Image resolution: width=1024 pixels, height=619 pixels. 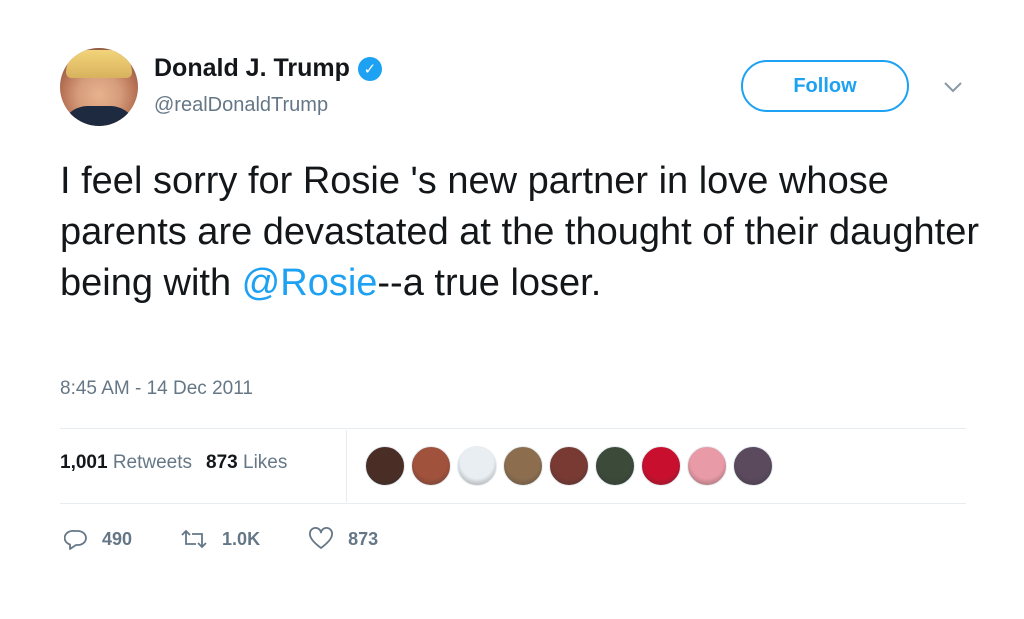 I want to click on retweets-count: 1,001, so click(x=84, y=462).